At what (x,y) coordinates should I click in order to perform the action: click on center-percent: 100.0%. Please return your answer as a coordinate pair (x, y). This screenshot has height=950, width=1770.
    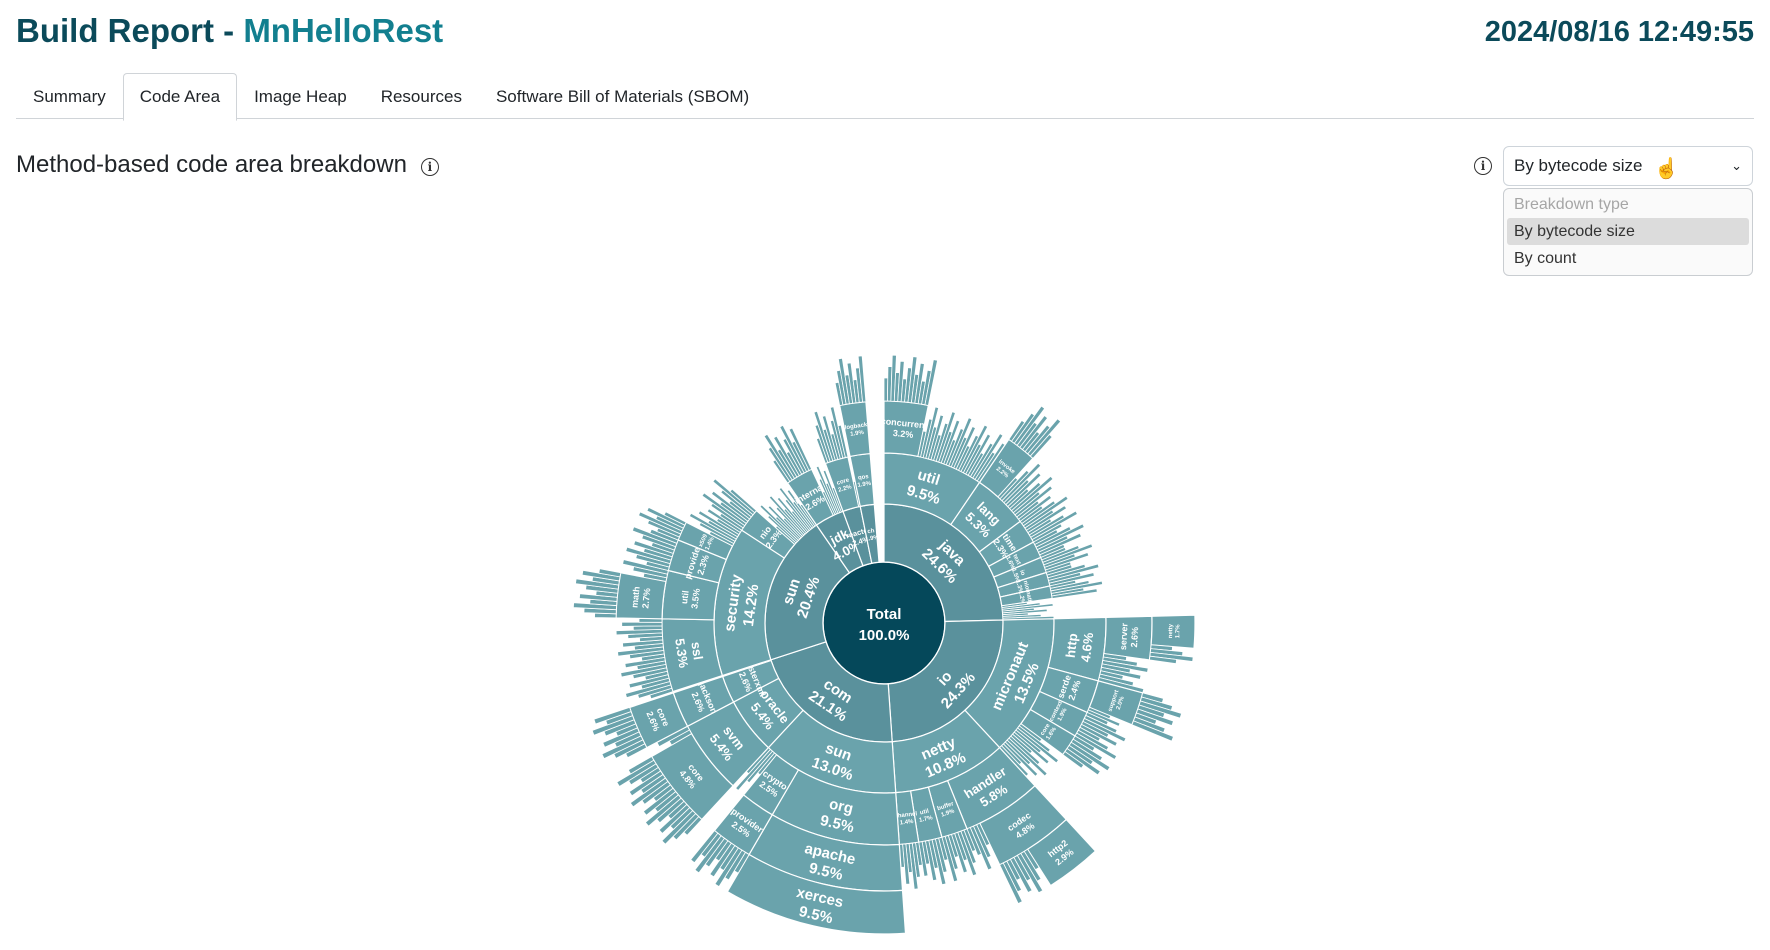
    Looking at the image, I should click on (884, 635).